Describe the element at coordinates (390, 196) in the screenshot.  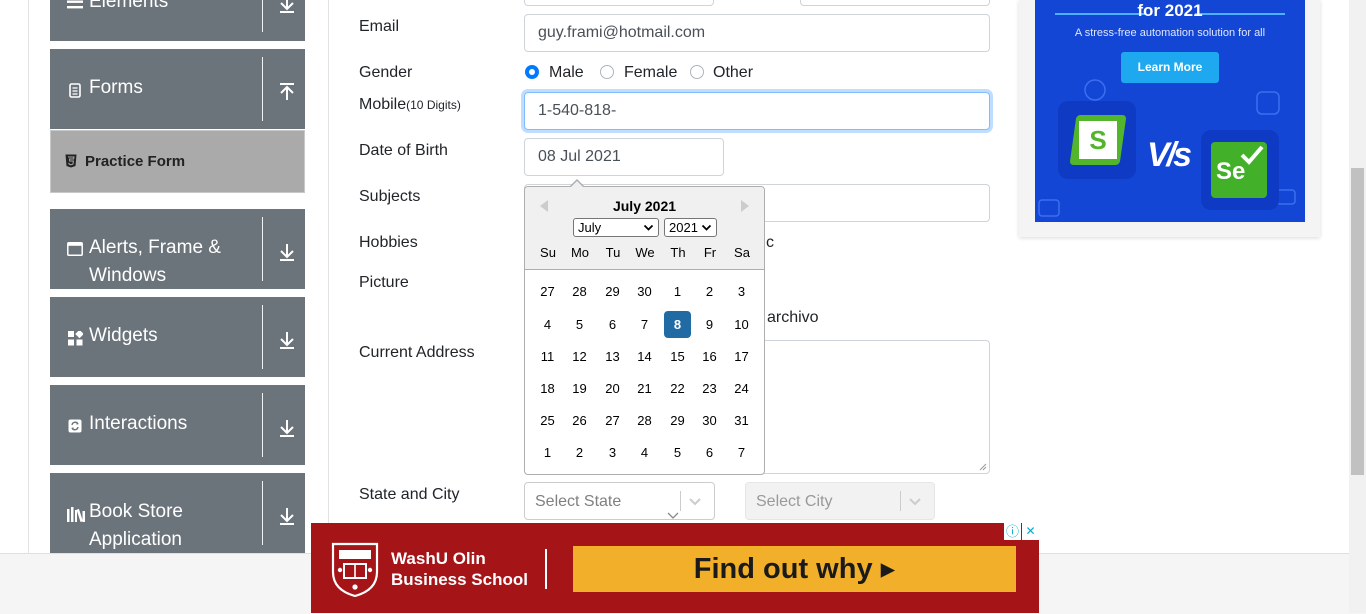
I see `subjects-label: Subjects` at that location.